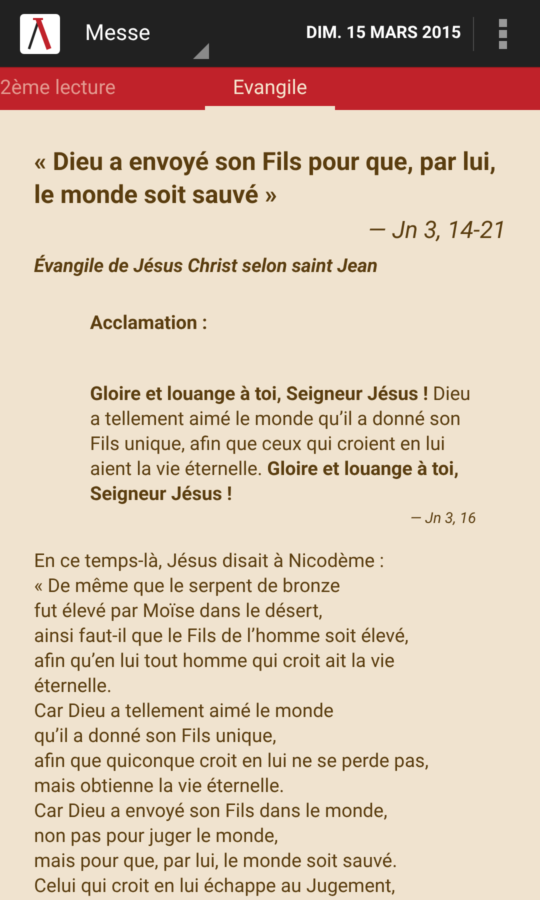  What do you see at coordinates (149, 322) in the screenshot?
I see `acclamation-label: Acclamation :` at bounding box center [149, 322].